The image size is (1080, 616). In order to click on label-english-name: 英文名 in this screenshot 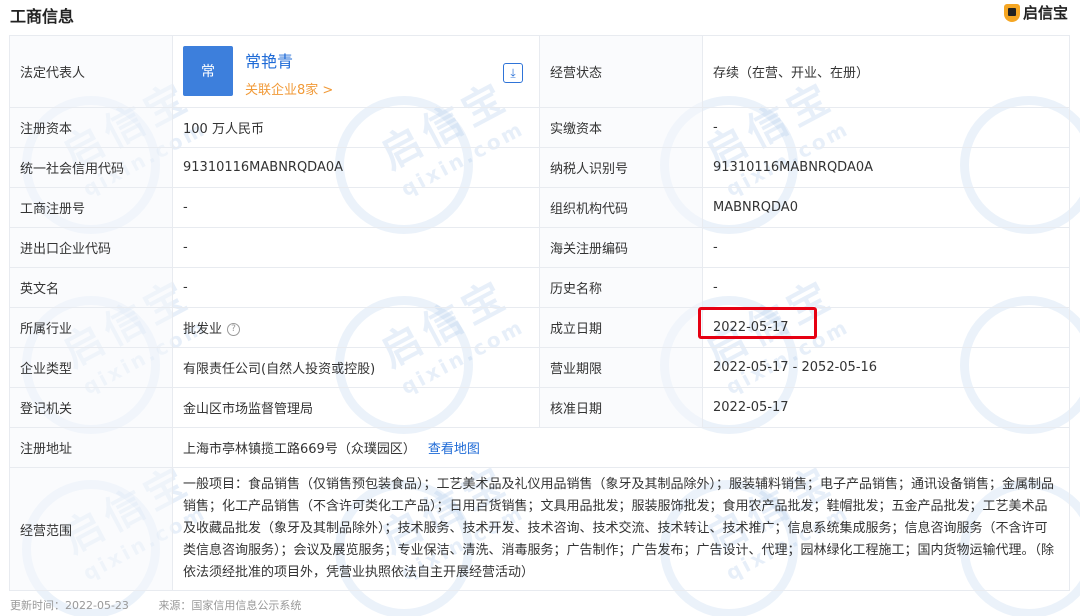, I will do `click(91, 287)`.